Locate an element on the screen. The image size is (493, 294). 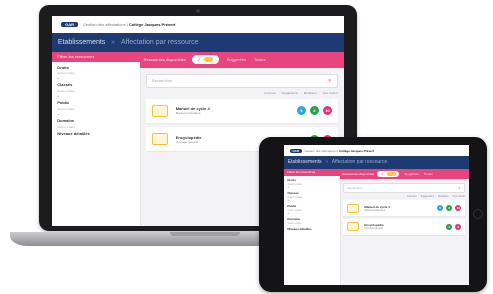
resource-info: Encyclopédie Ouvrage général is located at coordinates (403, 226).